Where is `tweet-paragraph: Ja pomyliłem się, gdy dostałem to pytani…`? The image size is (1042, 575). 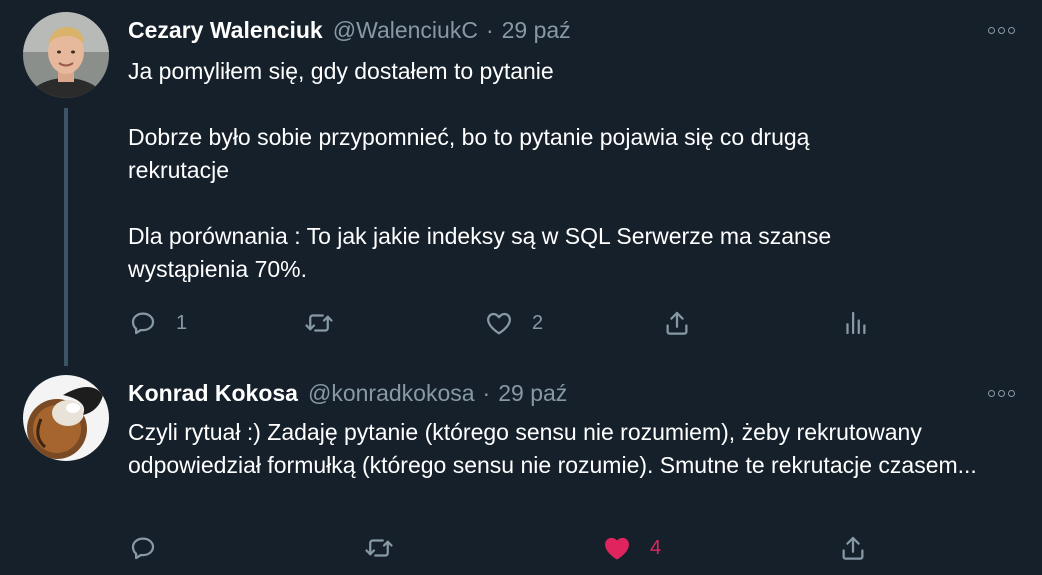 tweet-paragraph: Ja pomyliłem się, gdy dostałem to pytani… is located at coordinates (341, 71).